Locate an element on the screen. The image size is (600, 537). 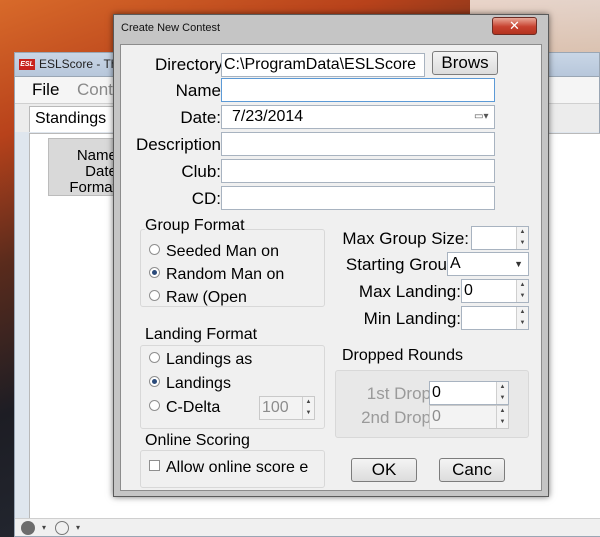
max-group-size-label: Max Group Size: is located at coordinates (405, 238).